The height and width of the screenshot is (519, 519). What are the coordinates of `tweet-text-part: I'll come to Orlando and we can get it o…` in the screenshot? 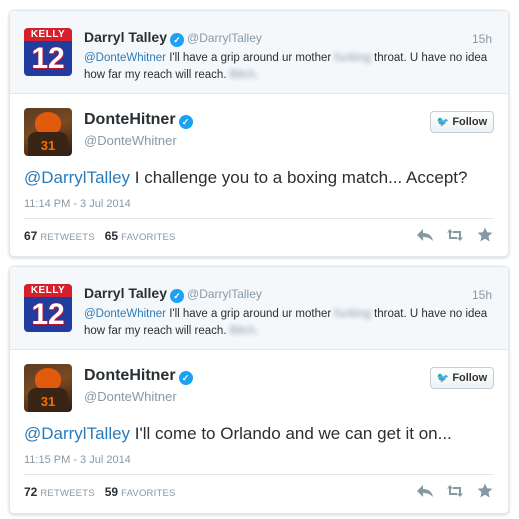 It's located at (293, 433).